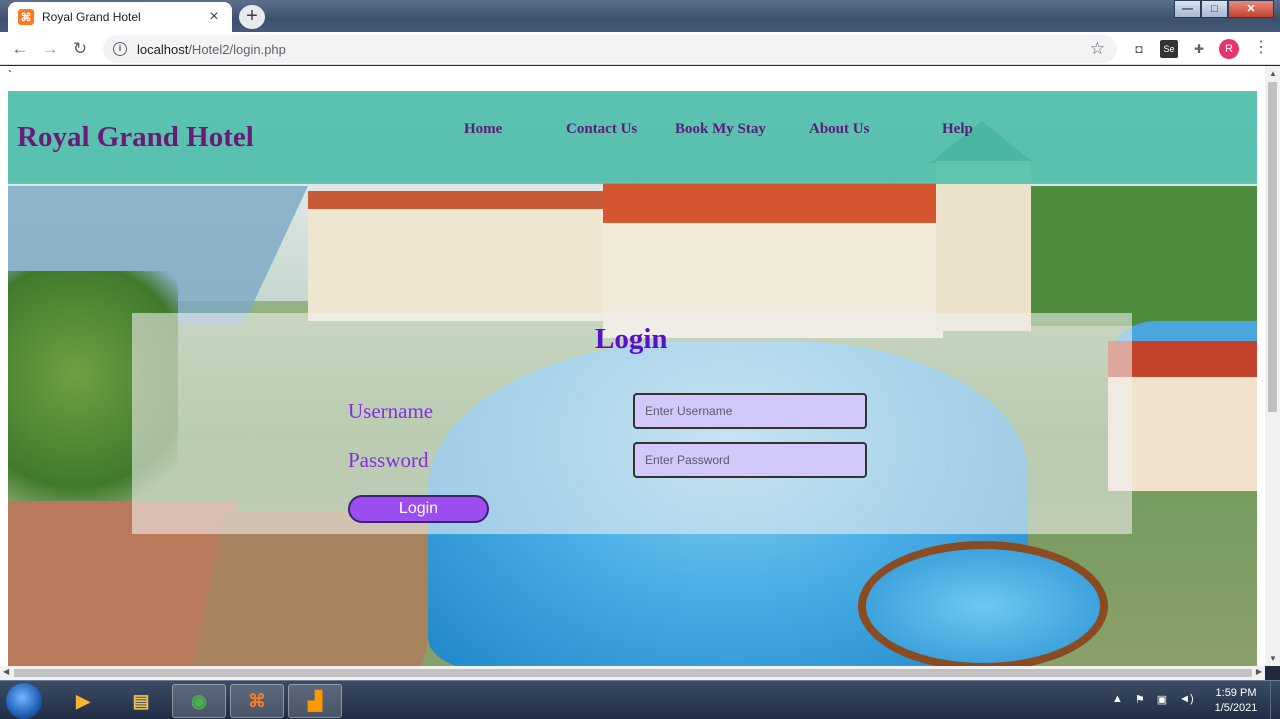 Image resolution: width=1280 pixels, height=719 pixels. What do you see at coordinates (1117, 699) in the screenshot?
I see `show-hidden-icons-icon: ▲` at bounding box center [1117, 699].